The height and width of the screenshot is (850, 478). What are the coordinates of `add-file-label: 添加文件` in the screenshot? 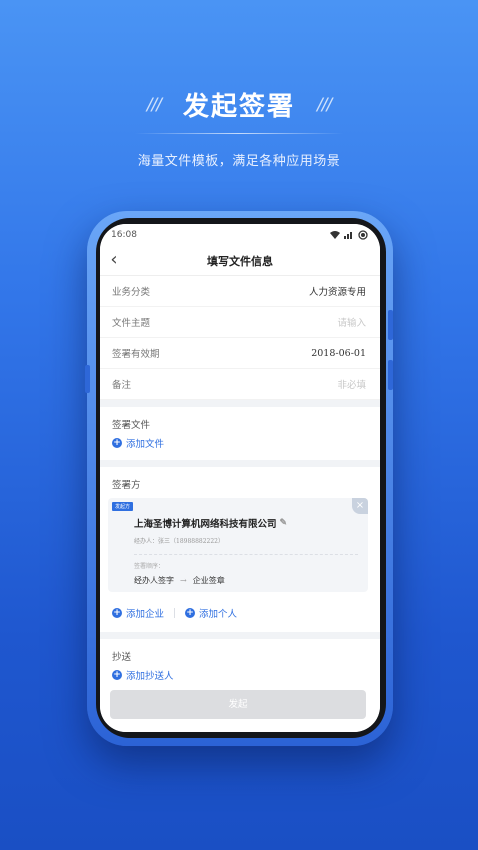 It's located at (145, 444).